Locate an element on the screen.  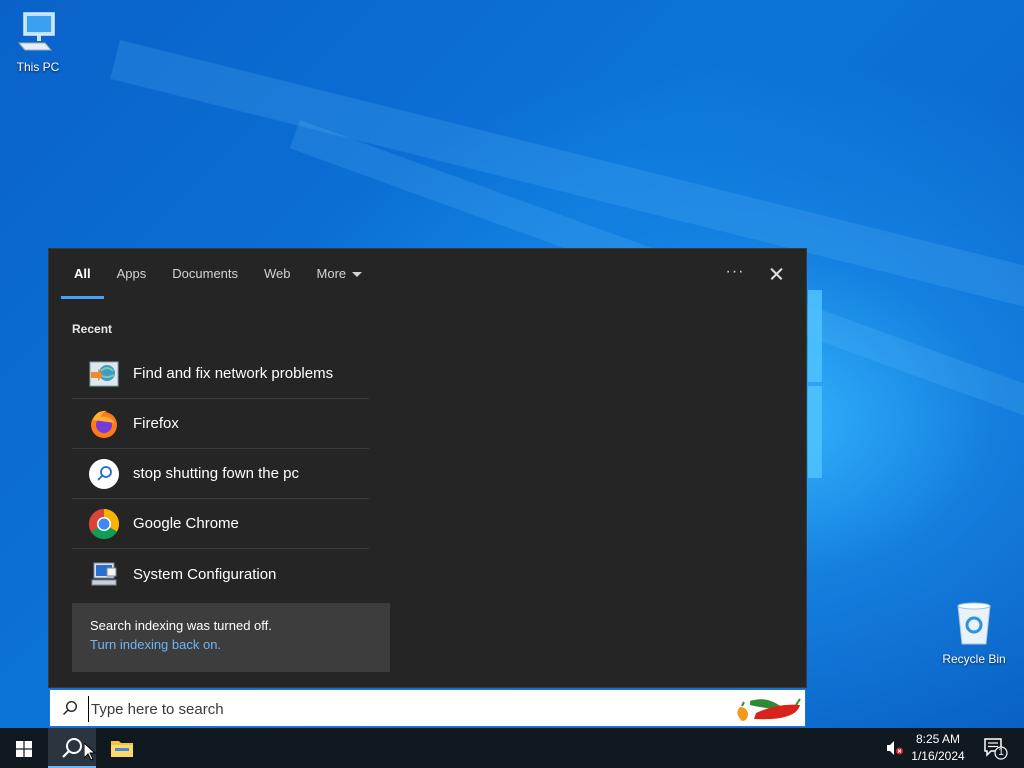
system-configuration-icon is located at coordinates (104, 574).